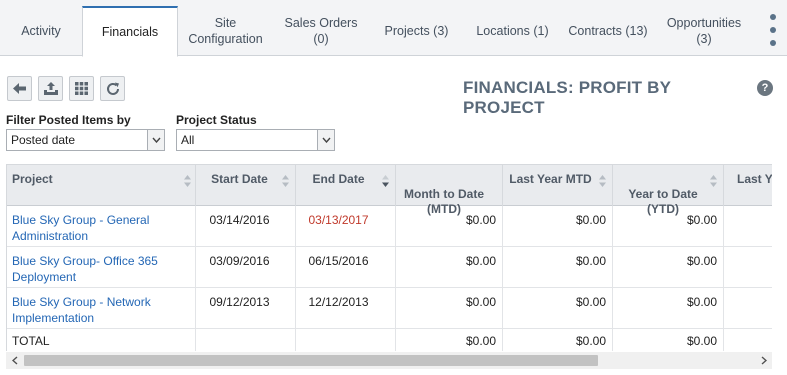 The width and height of the screenshot is (787, 375). What do you see at coordinates (85, 140) in the screenshot?
I see `filter-posted-select: Posted date` at bounding box center [85, 140].